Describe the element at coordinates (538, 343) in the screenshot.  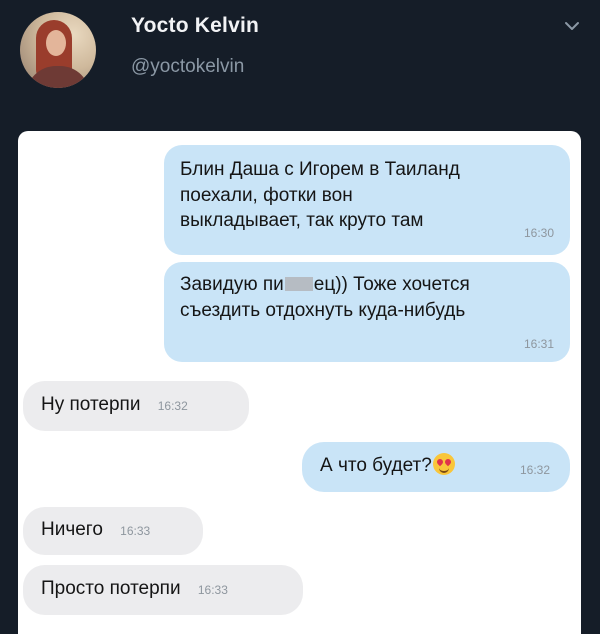
I see `message-time: 16:31` at that location.